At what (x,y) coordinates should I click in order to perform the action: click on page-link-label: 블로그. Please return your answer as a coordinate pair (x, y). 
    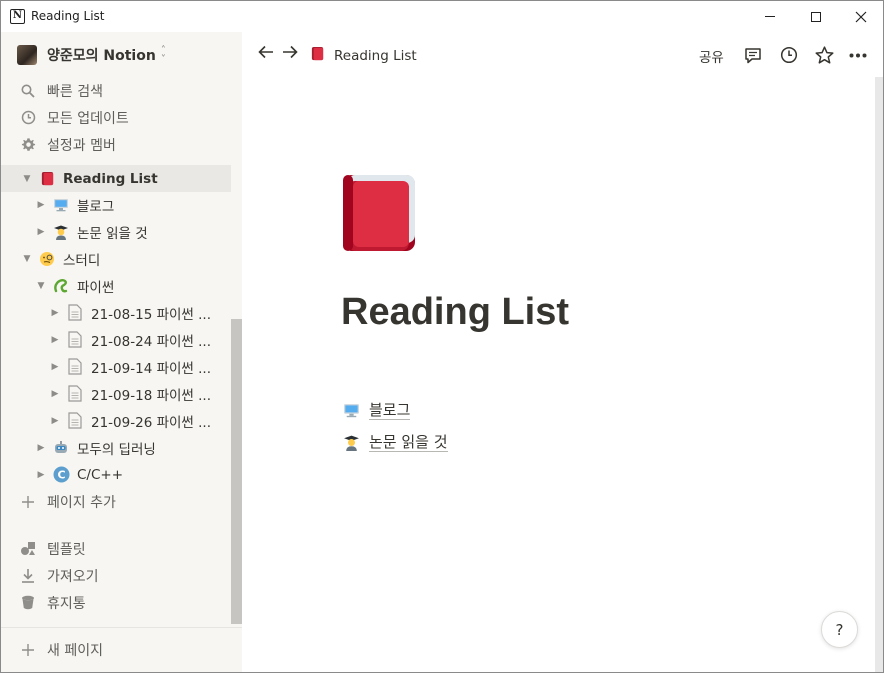
    Looking at the image, I should click on (390, 410).